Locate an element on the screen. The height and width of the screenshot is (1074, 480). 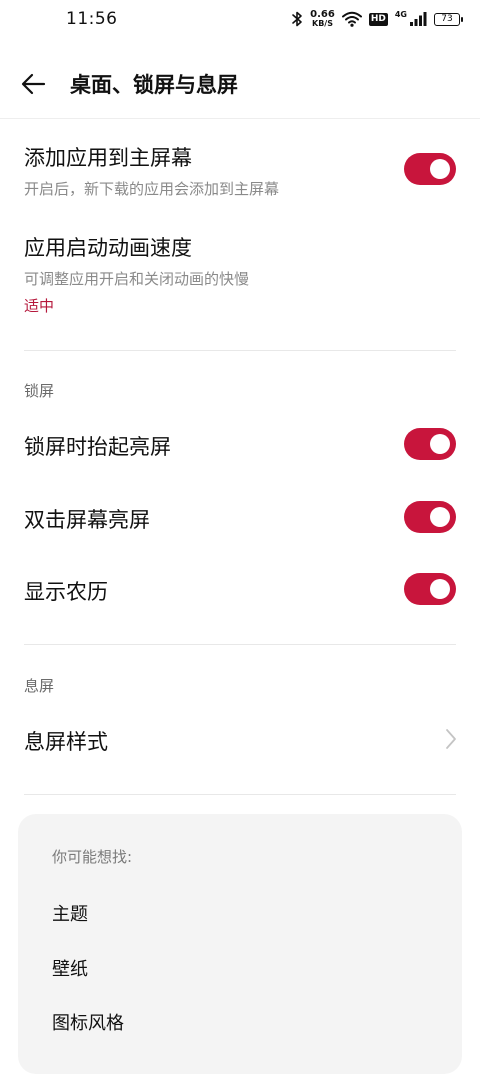
setting-add-to-home: 添加应用到主屏幕 开启后，新下载的应用会添加到主屏幕 is located at coordinates (240, 170).